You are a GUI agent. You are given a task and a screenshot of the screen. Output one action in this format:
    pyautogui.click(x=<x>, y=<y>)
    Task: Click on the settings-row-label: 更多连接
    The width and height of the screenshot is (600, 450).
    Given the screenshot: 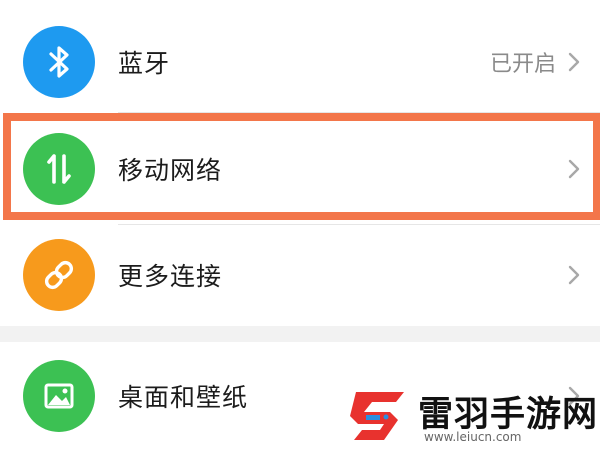 What is the action you would take?
    pyautogui.click(x=170, y=276)
    